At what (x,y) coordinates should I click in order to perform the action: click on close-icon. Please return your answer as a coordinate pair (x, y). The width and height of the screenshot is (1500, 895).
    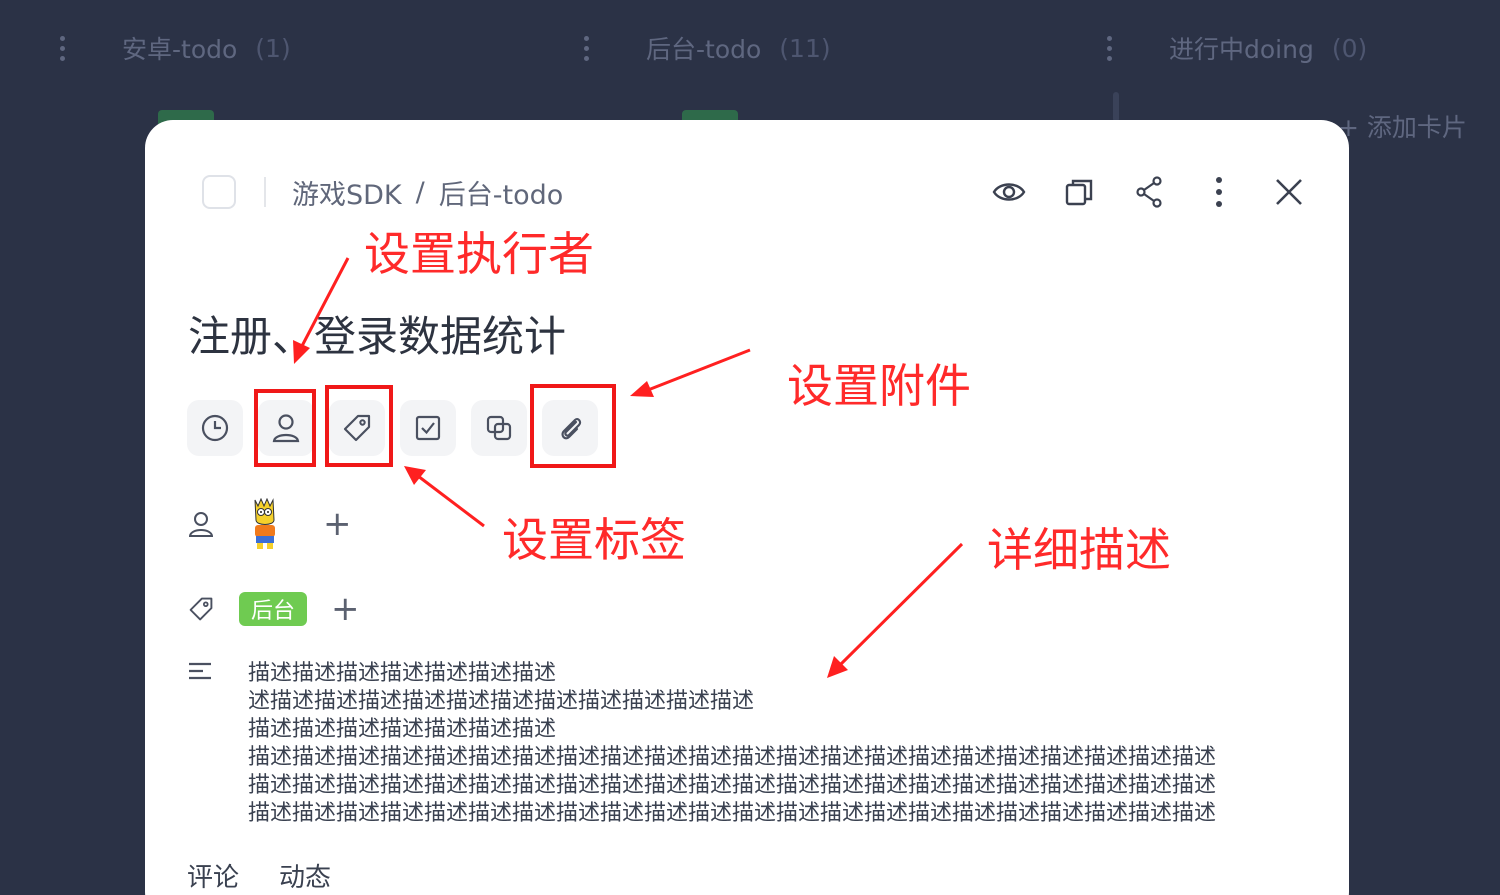
    Looking at the image, I should click on (1289, 192).